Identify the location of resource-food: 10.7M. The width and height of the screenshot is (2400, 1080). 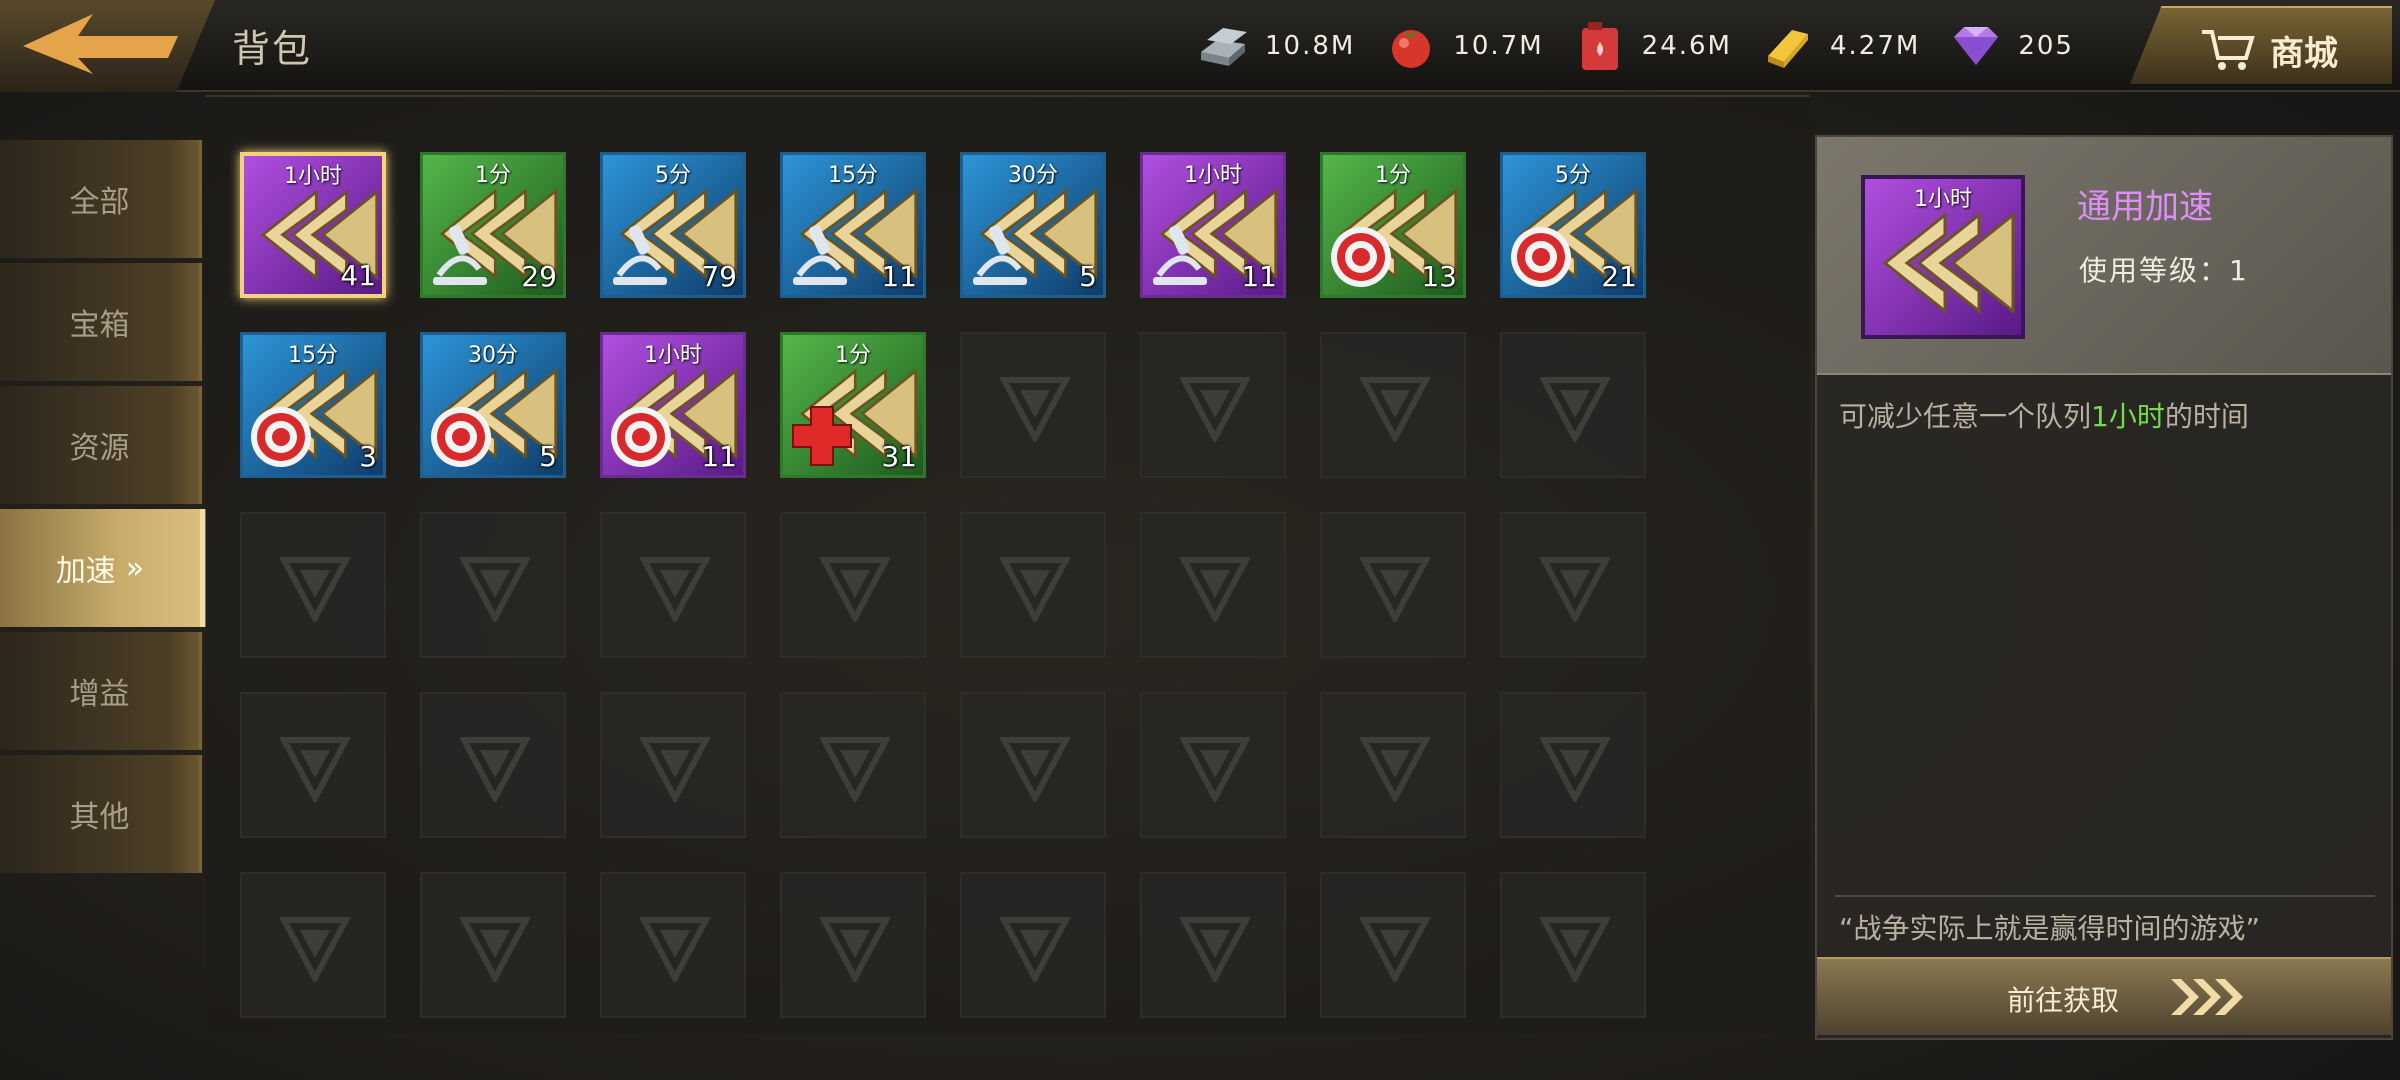
(1463, 46).